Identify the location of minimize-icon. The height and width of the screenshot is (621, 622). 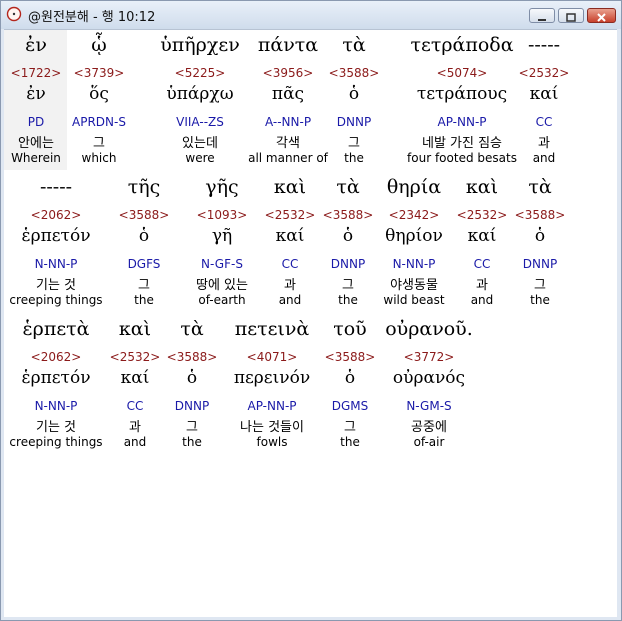
(542, 20).